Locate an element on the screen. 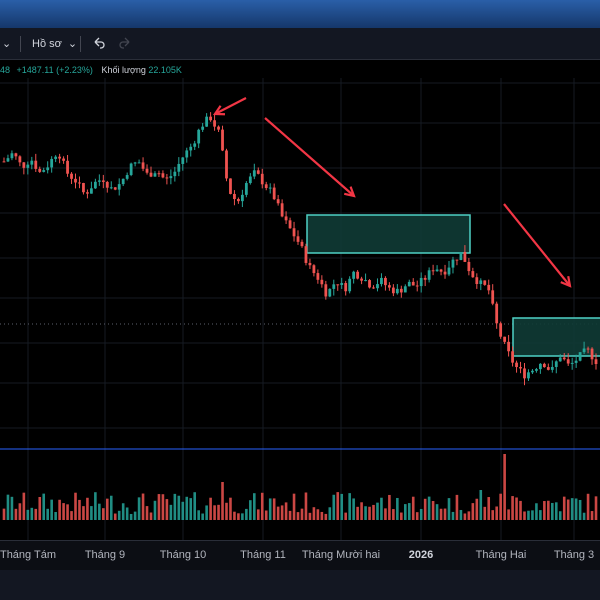  bottom-toolbar is located at coordinates (300, 585).